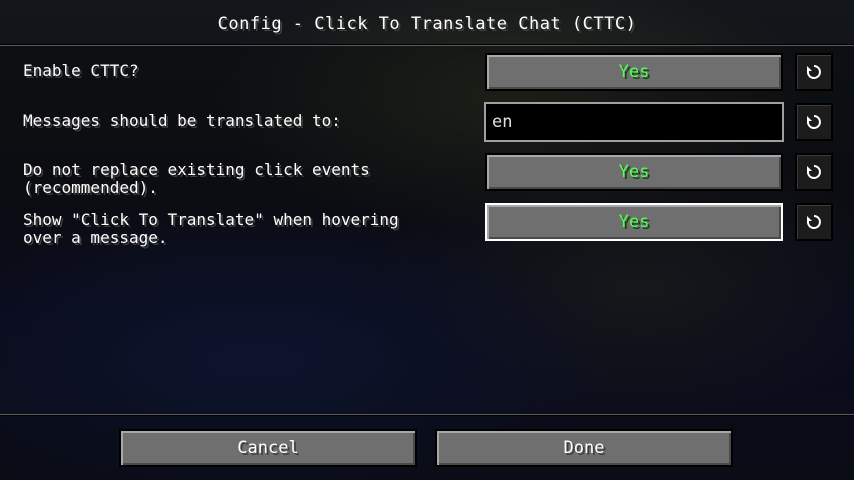 This screenshot has height=480, width=854. I want to click on footer-divider, so click(427, 415).